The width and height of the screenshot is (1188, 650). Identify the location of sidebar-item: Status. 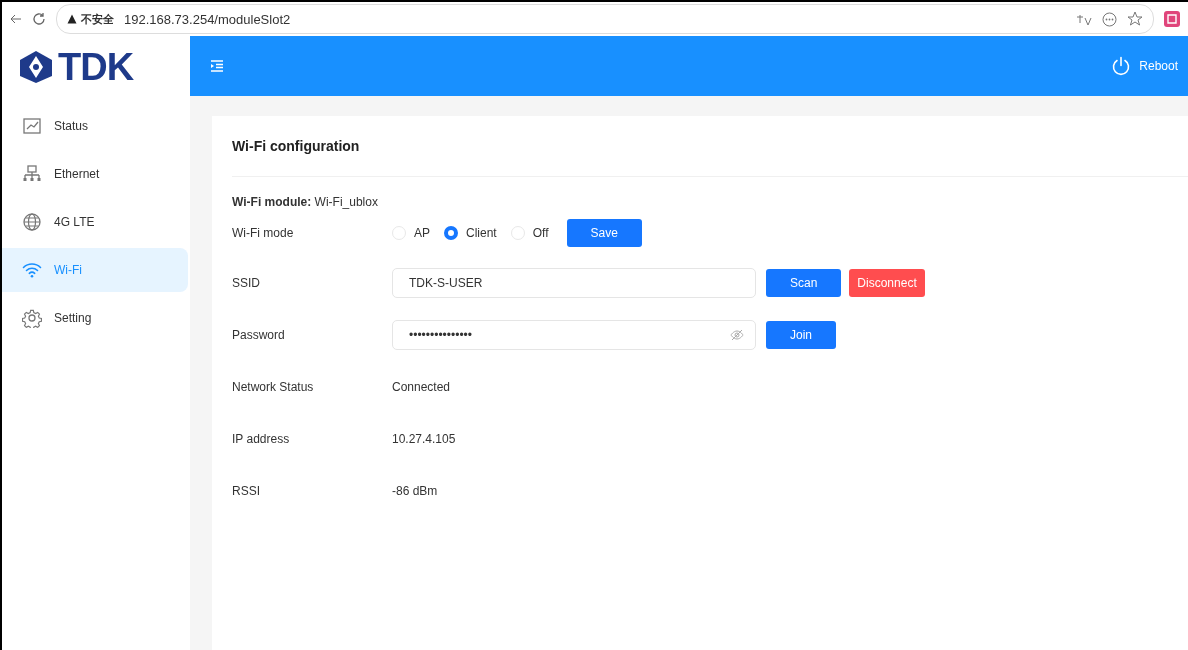
(95, 126).